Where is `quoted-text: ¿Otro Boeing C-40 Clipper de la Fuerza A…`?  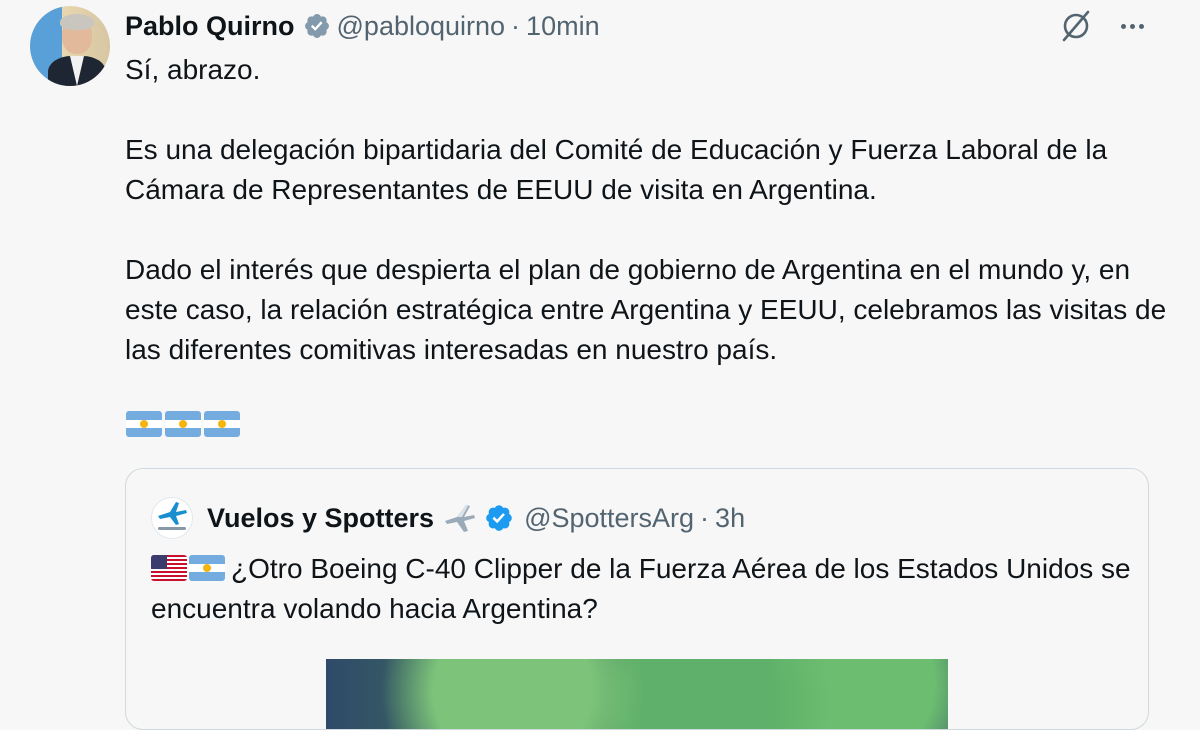 quoted-text: ¿Otro Boeing C-40 Clipper de la Fuerza A… is located at coordinates (641, 588).